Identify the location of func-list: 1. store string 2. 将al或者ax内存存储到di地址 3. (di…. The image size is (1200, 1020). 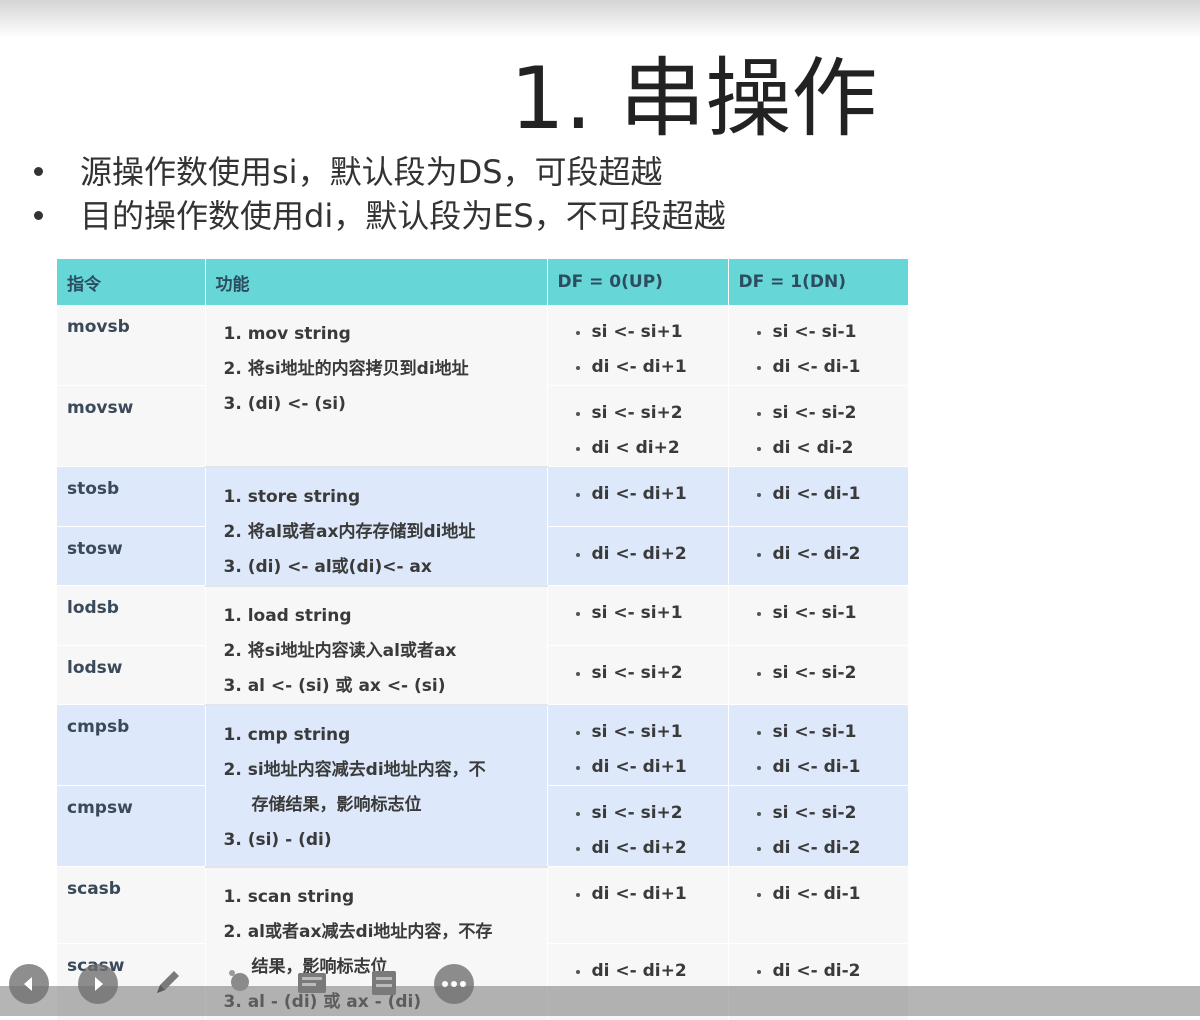
(378, 532).